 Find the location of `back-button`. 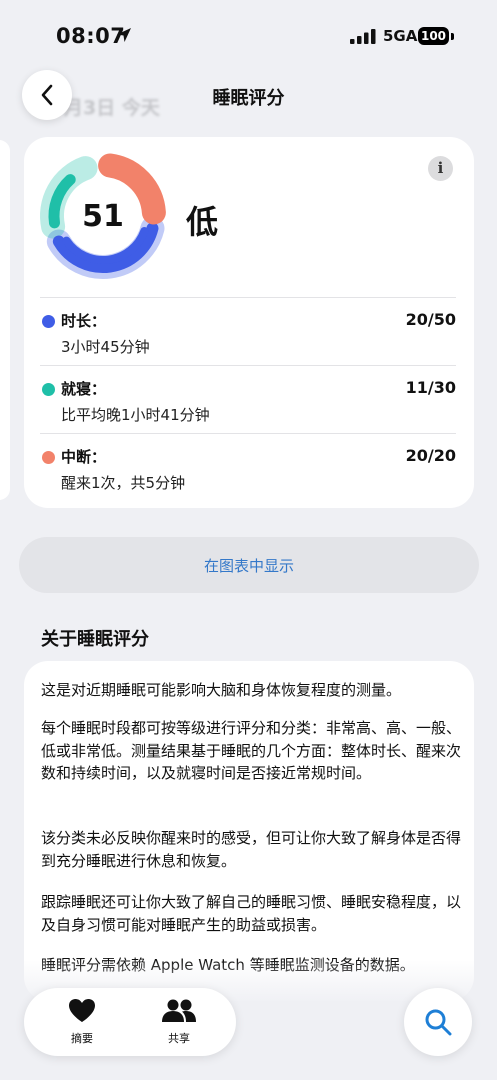

back-button is located at coordinates (47, 95).